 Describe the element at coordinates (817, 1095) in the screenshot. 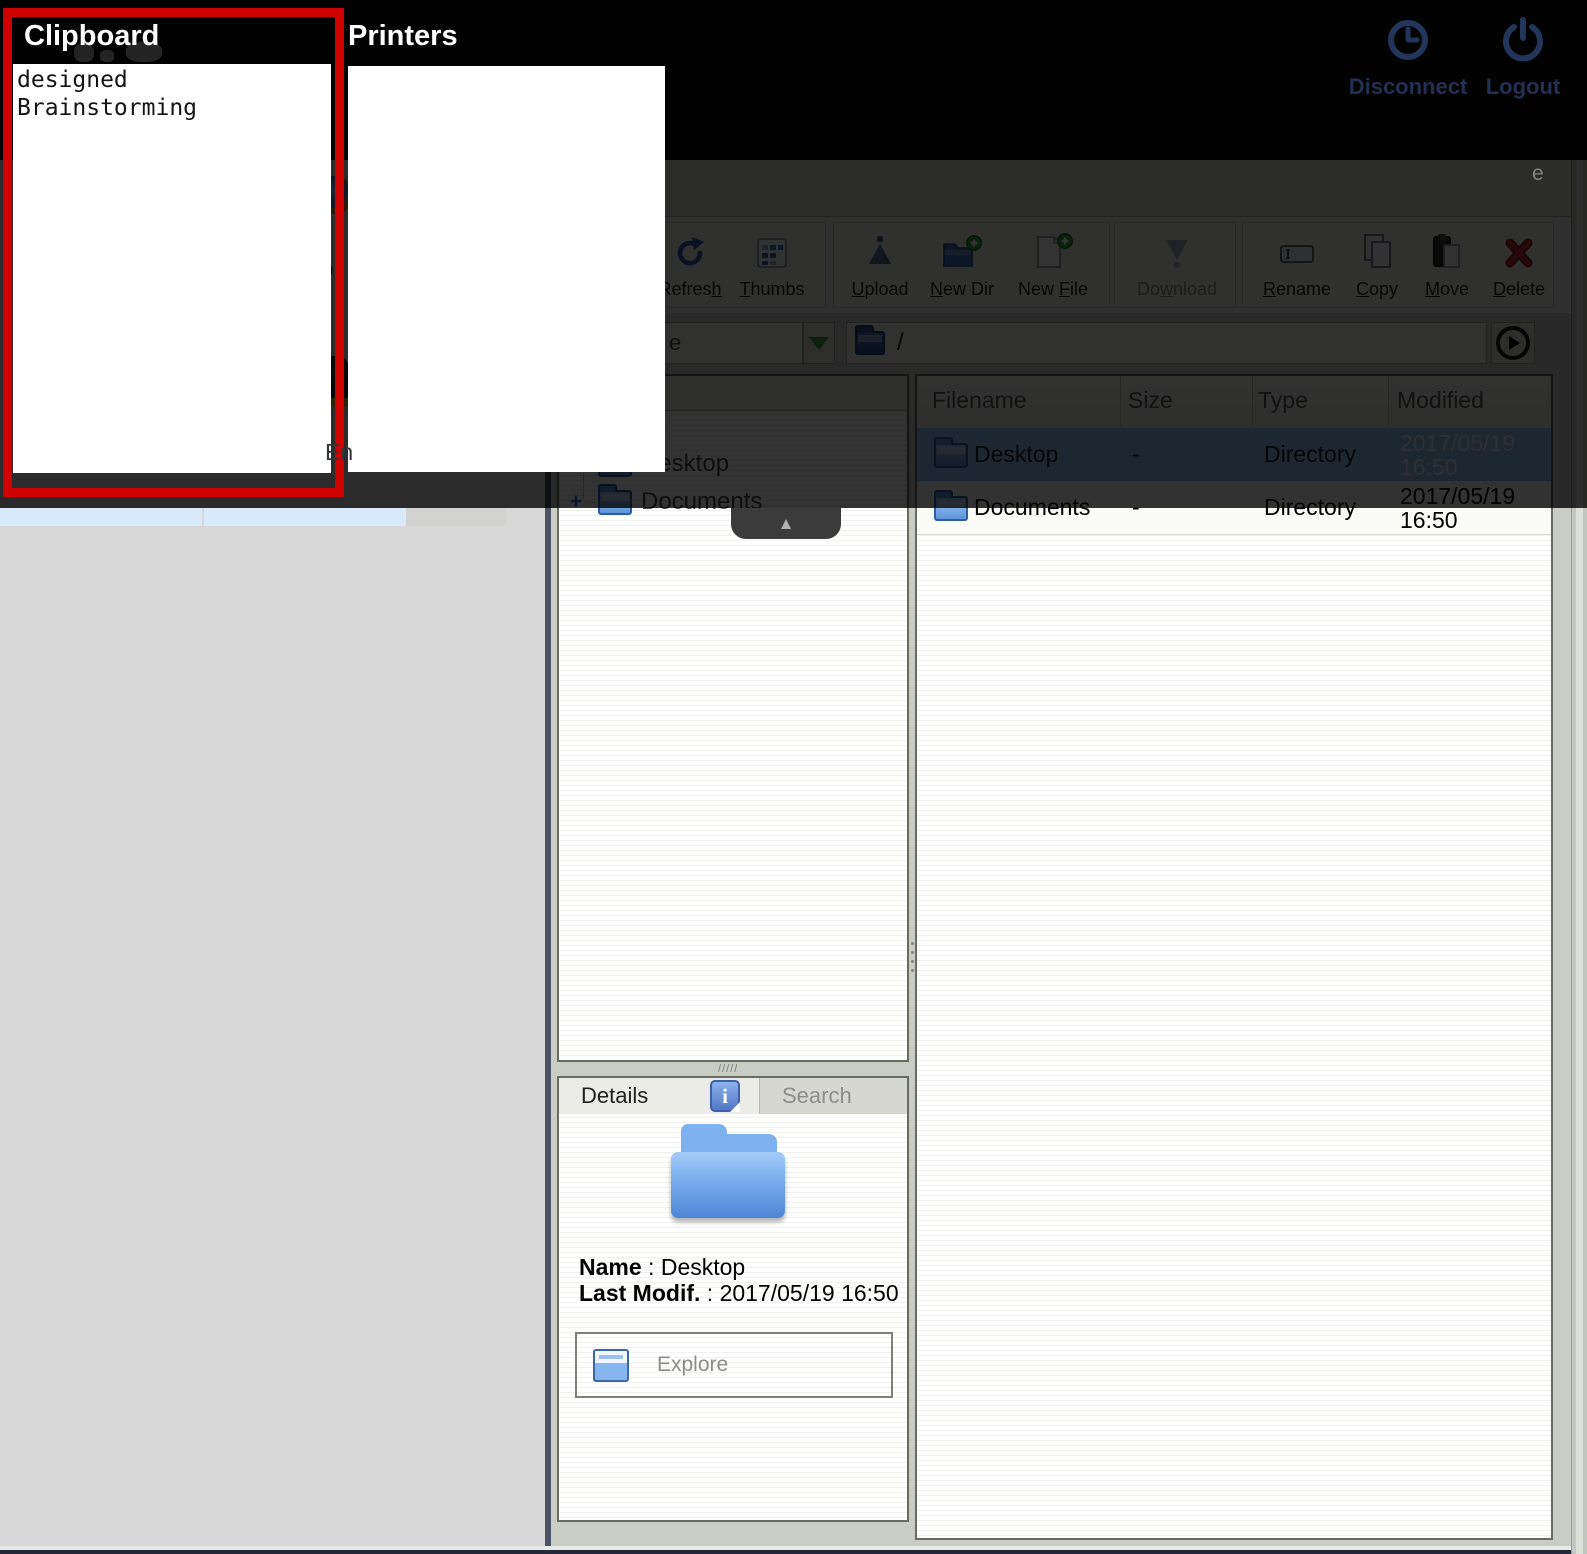

I see `tab-search-label: Search` at that location.